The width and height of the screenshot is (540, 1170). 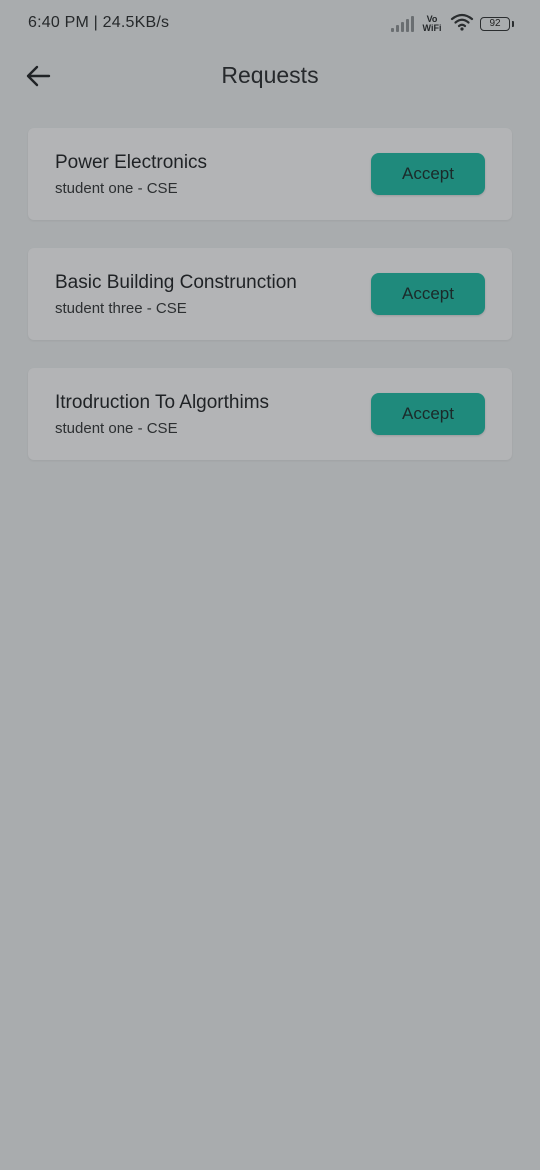 I want to click on vowifi-bottom-label: WiFi, so click(x=432, y=28).